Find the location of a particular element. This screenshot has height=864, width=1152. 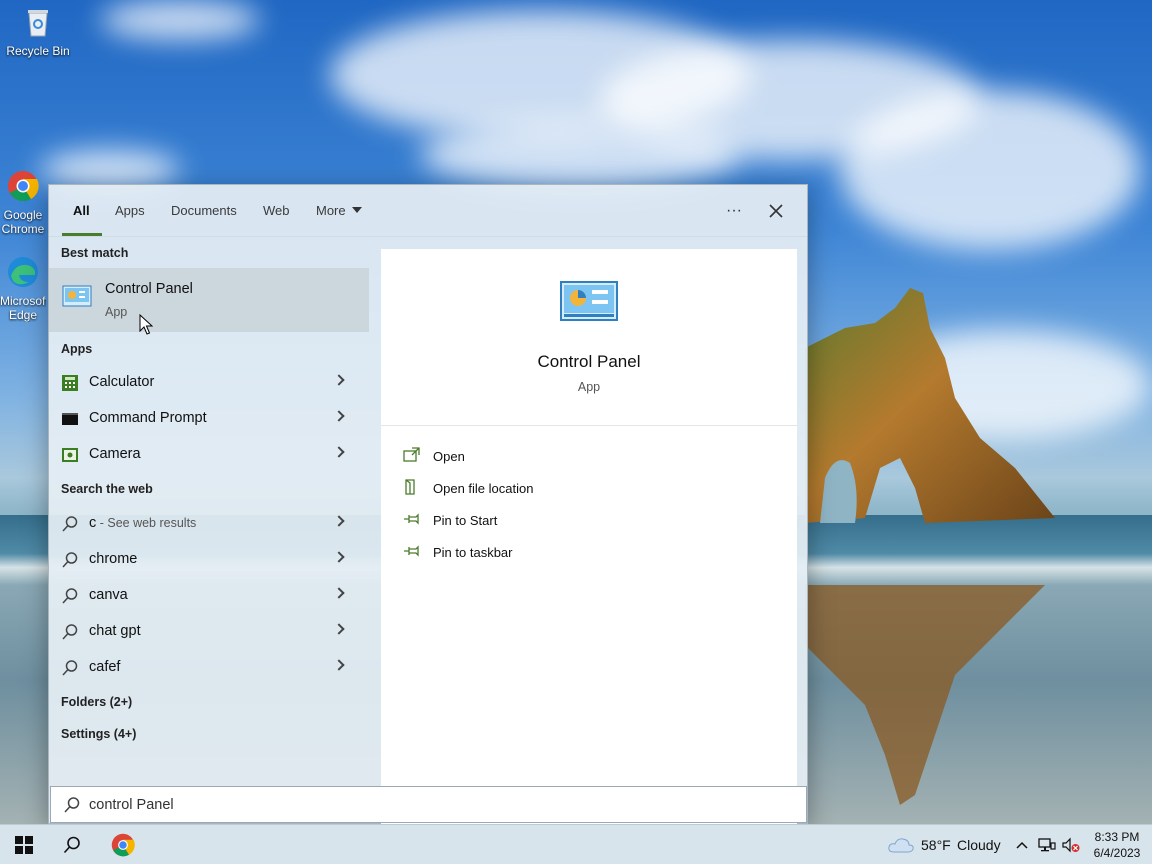

desktop-icon-label: Google Chrome is located at coordinates (23, 222).